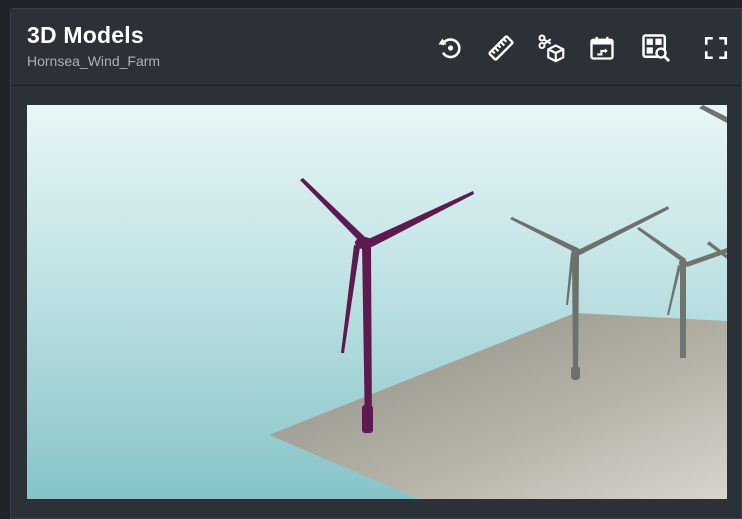  I want to click on calendar-icon, so click(602, 48).